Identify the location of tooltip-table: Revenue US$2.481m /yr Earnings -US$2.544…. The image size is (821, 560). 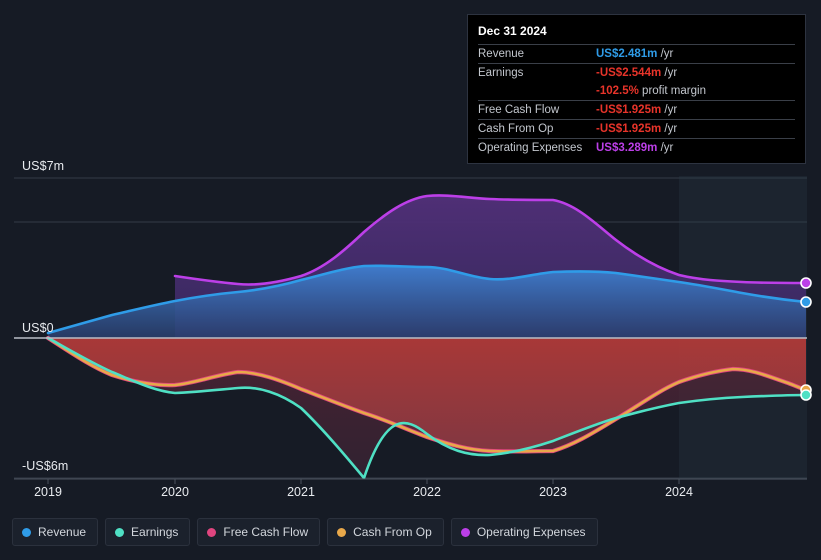
(636, 100).